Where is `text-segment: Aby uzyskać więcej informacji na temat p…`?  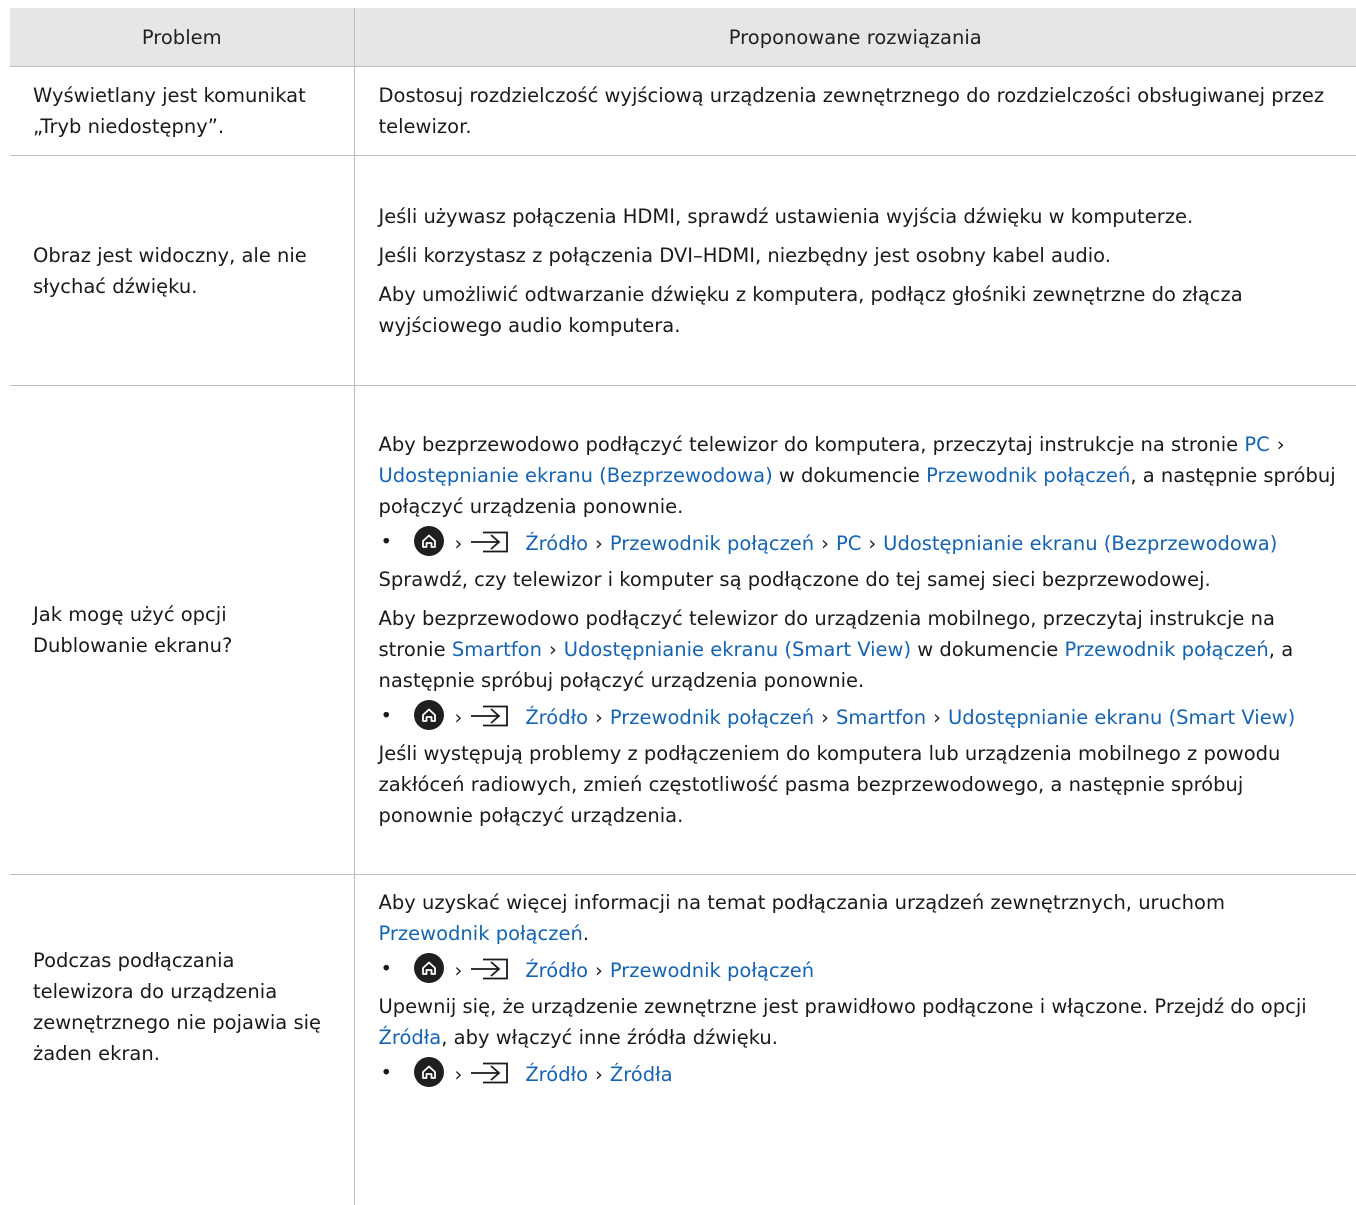
text-segment: Aby uzyskać więcej informacji na temat p… is located at coordinates (802, 902).